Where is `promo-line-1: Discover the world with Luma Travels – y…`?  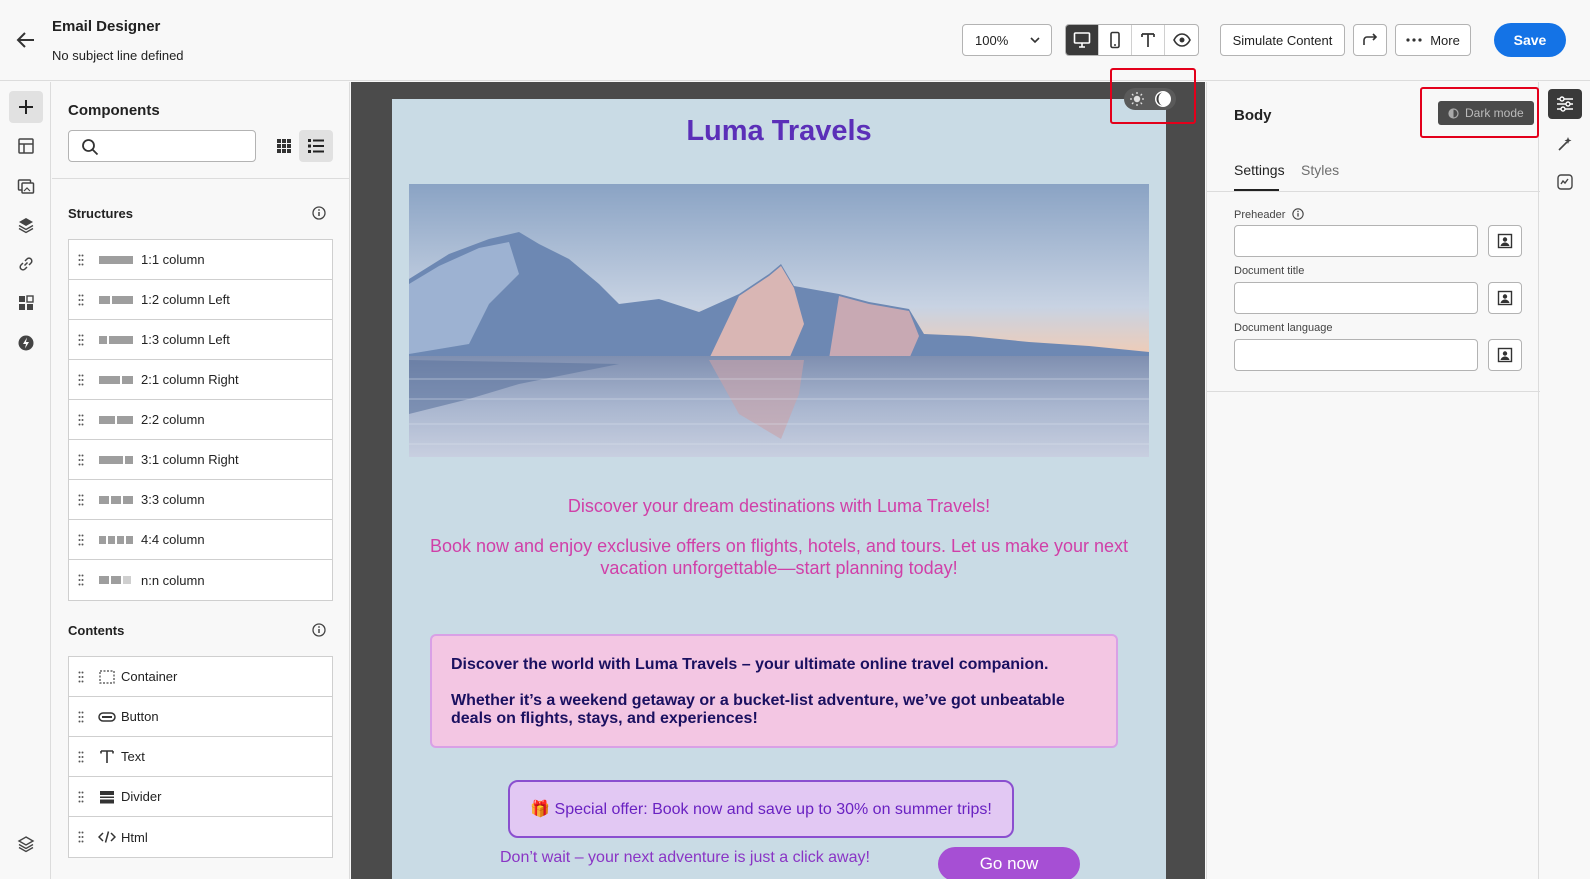 promo-line-1: Discover the world with Luma Travels – y… is located at coordinates (750, 664).